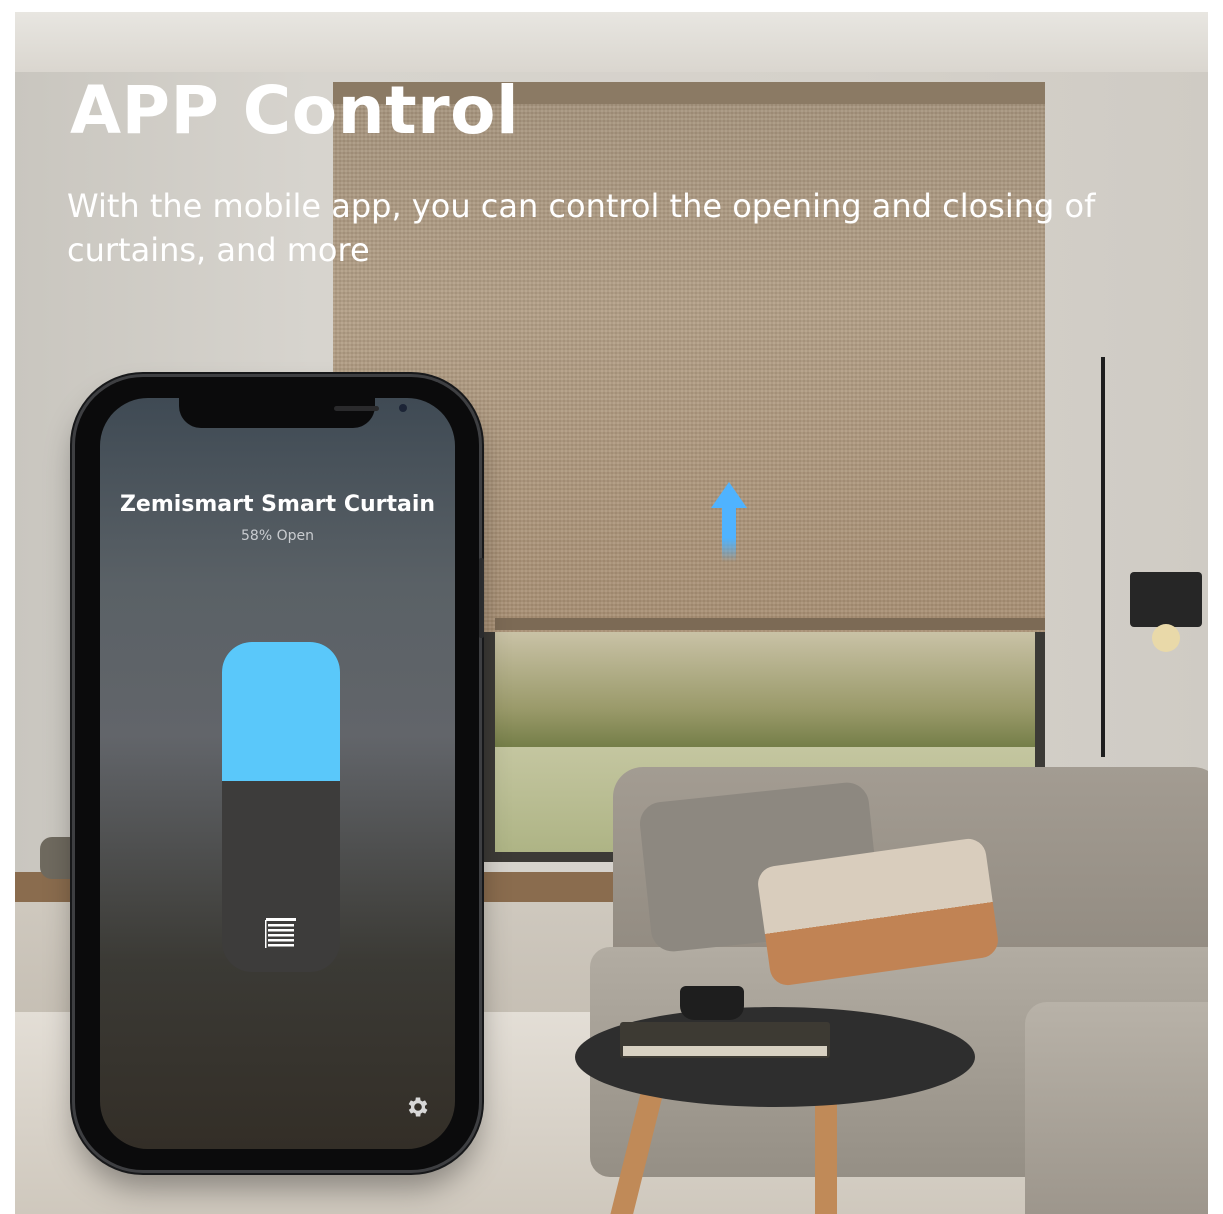 The image size is (1223, 1214). What do you see at coordinates (725, 1051) in the screenshot?
I see `book-pages` at bounding box center [725, 1051].